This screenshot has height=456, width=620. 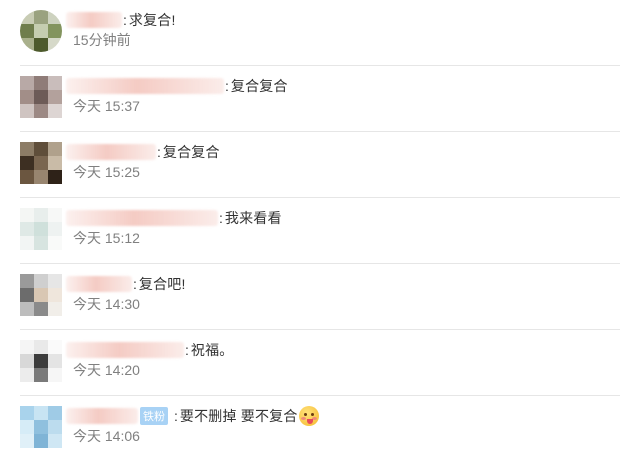 I want to click on timestamp: 今天 14:06, so click(x=106, y=436).